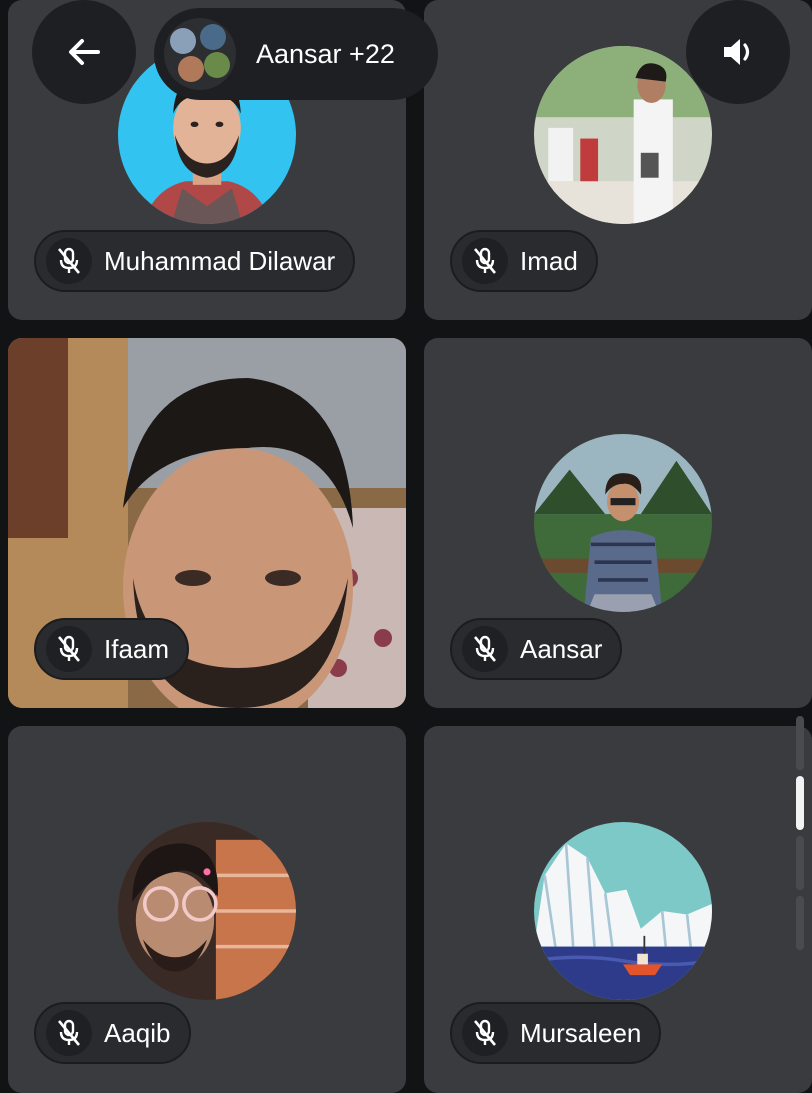  I want to click on participant-name: Aaqib, so click(137, 1032).